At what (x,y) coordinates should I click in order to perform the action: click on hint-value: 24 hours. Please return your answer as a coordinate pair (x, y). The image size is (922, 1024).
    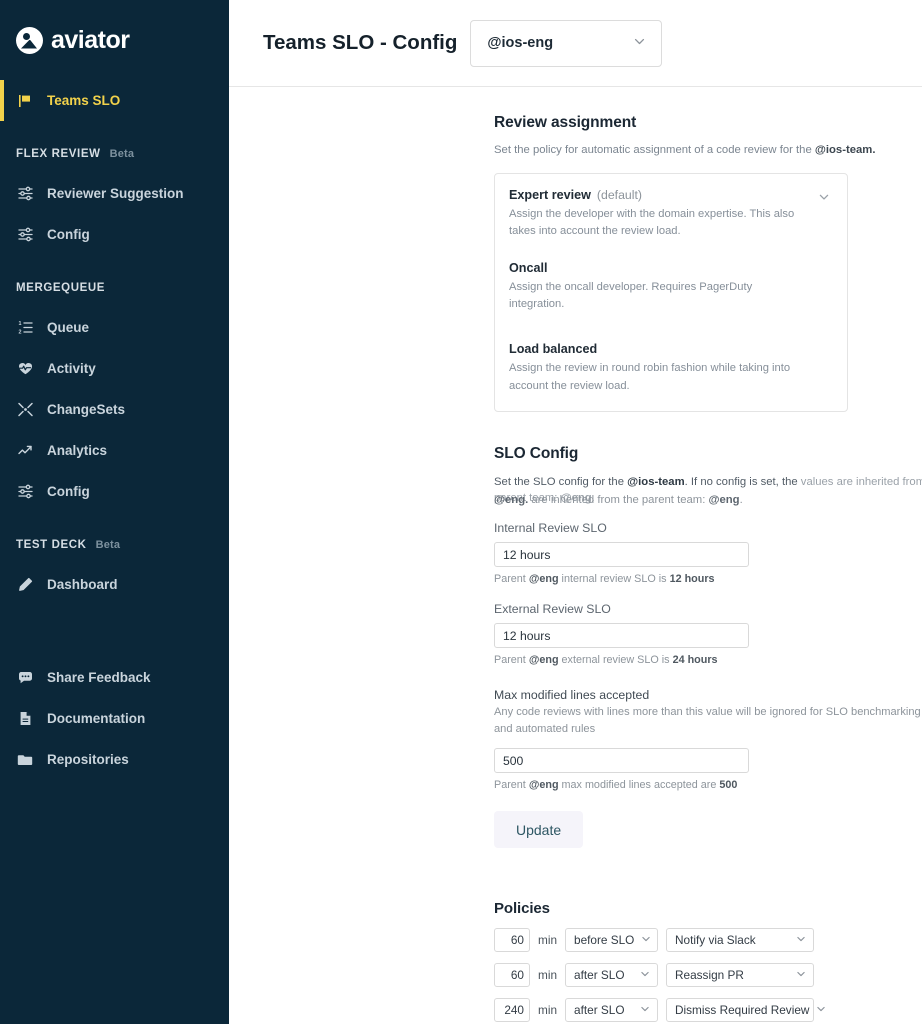
    Looking at the image, I should click on (695, 660).